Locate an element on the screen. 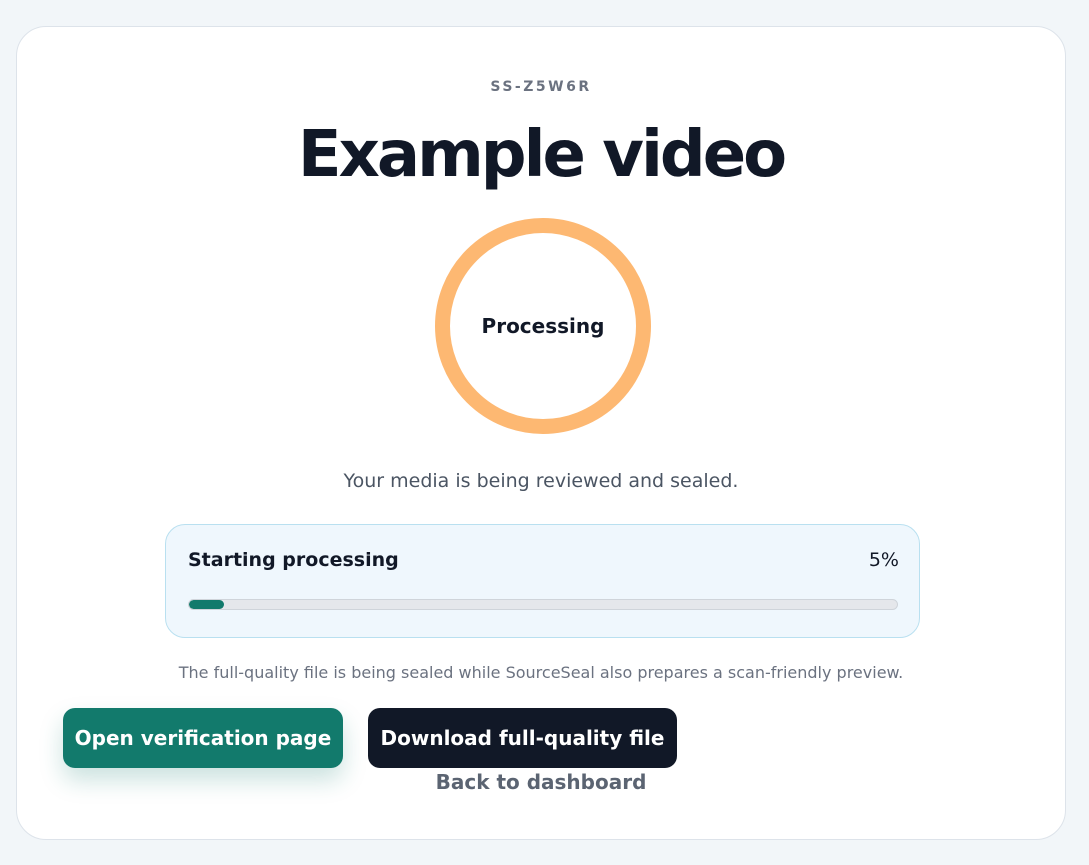  download-file-button: Download full-quality file is located at coordinates (522, 738).